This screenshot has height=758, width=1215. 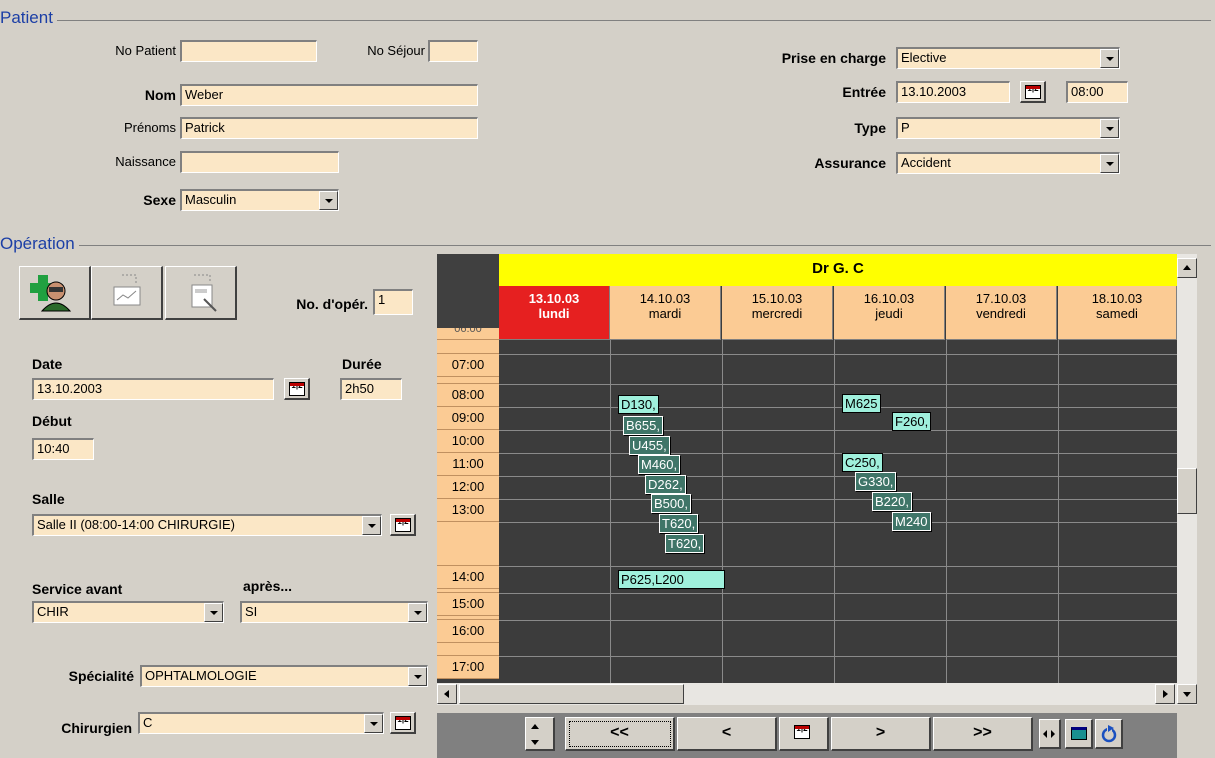 I want to click on chart-button, so click(x=127, y=293).